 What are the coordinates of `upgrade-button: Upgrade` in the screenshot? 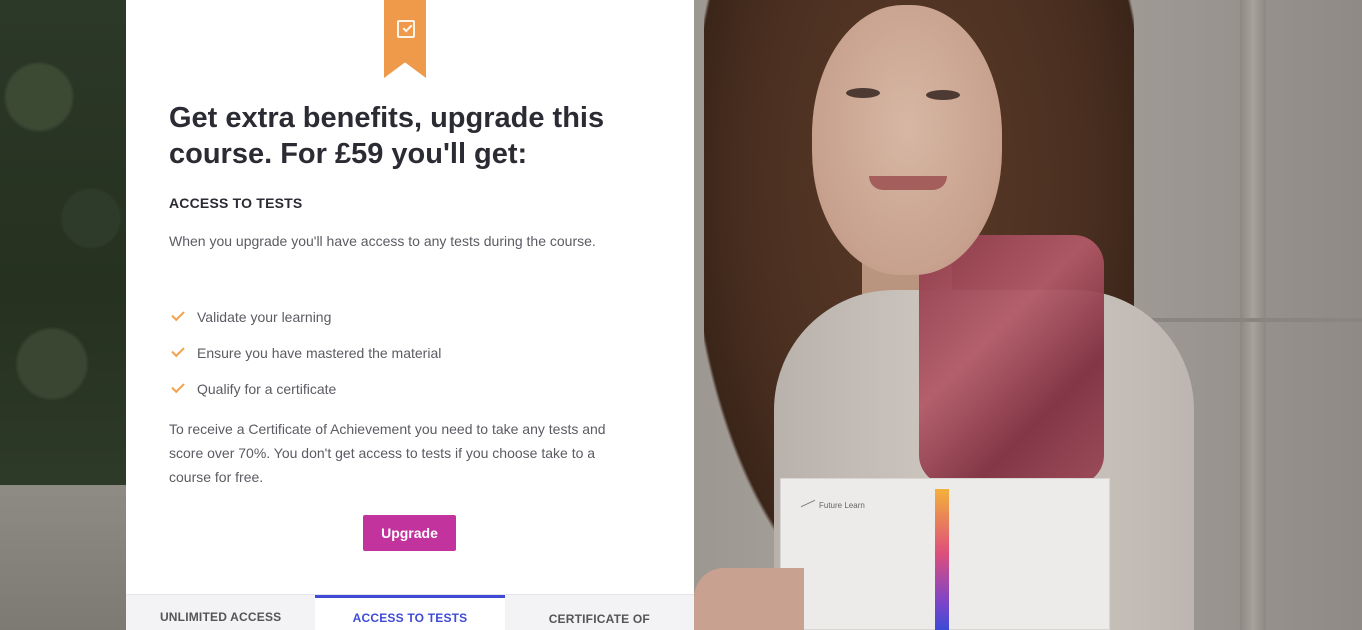 It's located at (409, 533).